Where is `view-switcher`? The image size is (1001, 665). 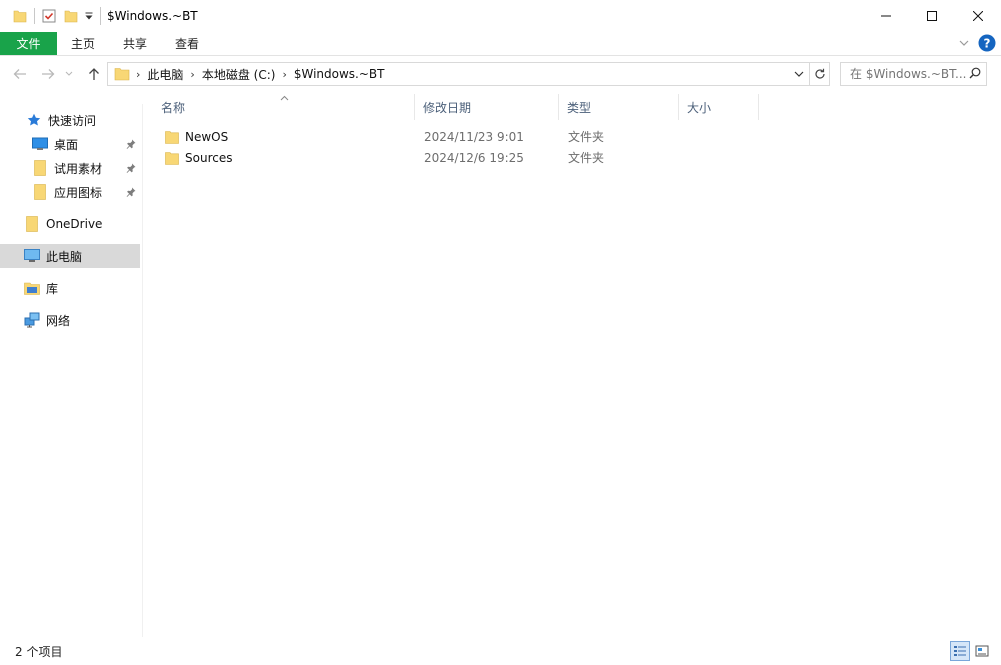 view-switcher is located at coordinates (971, 651).